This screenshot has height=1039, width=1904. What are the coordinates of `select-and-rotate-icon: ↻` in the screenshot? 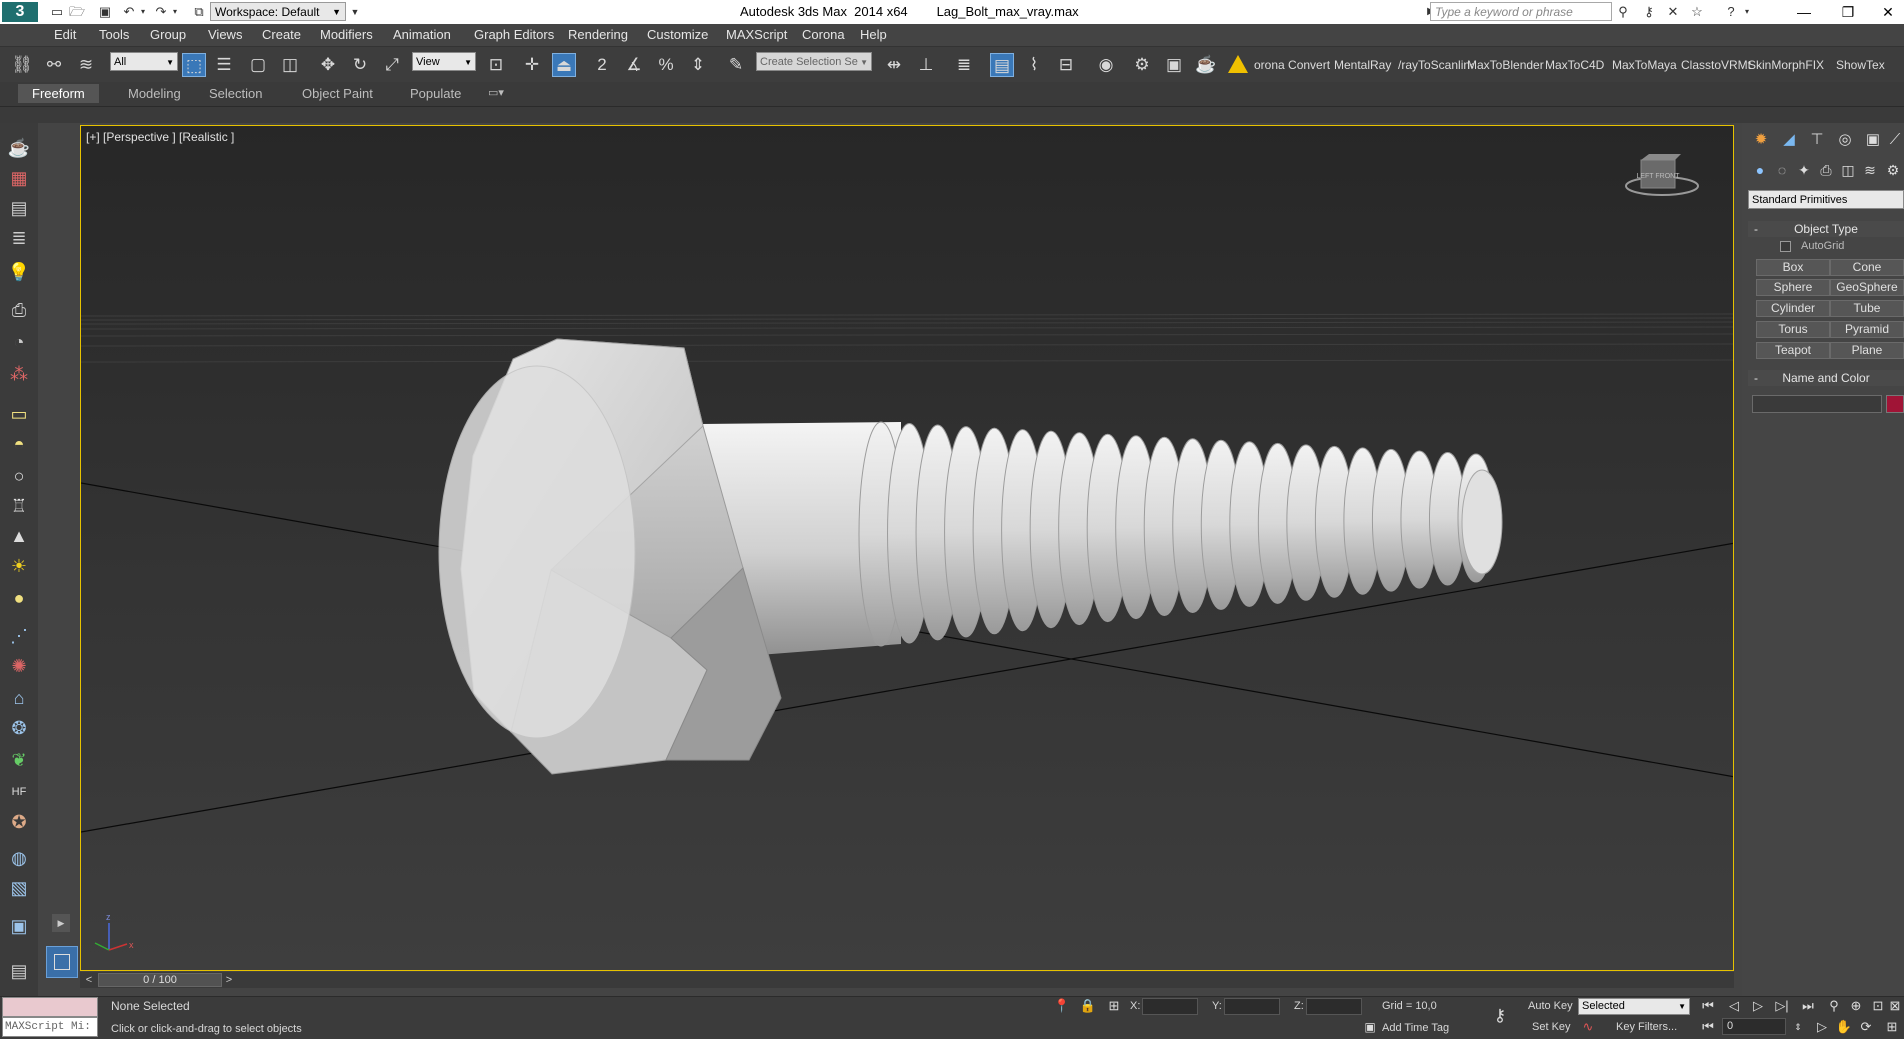 It's located at (360, 65).